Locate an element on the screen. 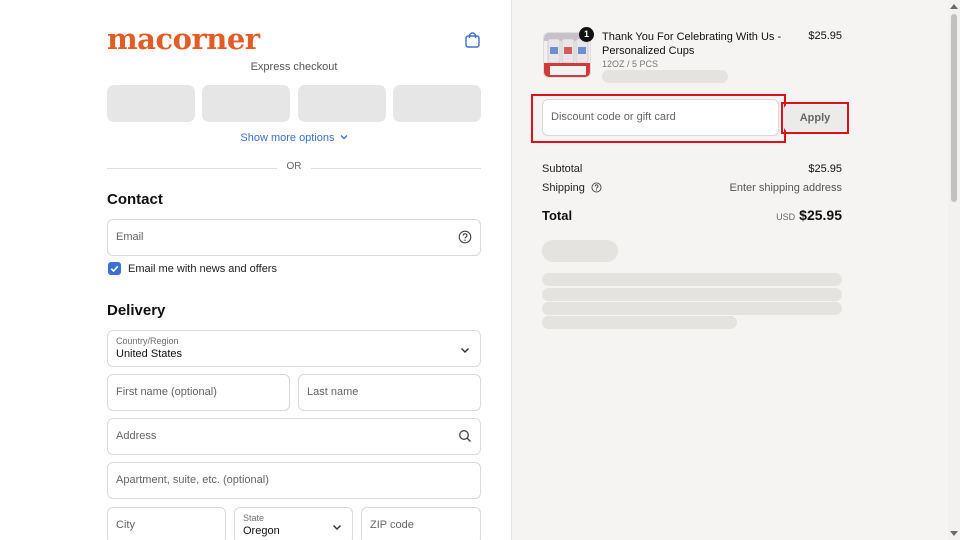  state-value: Oregon is located at coordinates (261, 531).